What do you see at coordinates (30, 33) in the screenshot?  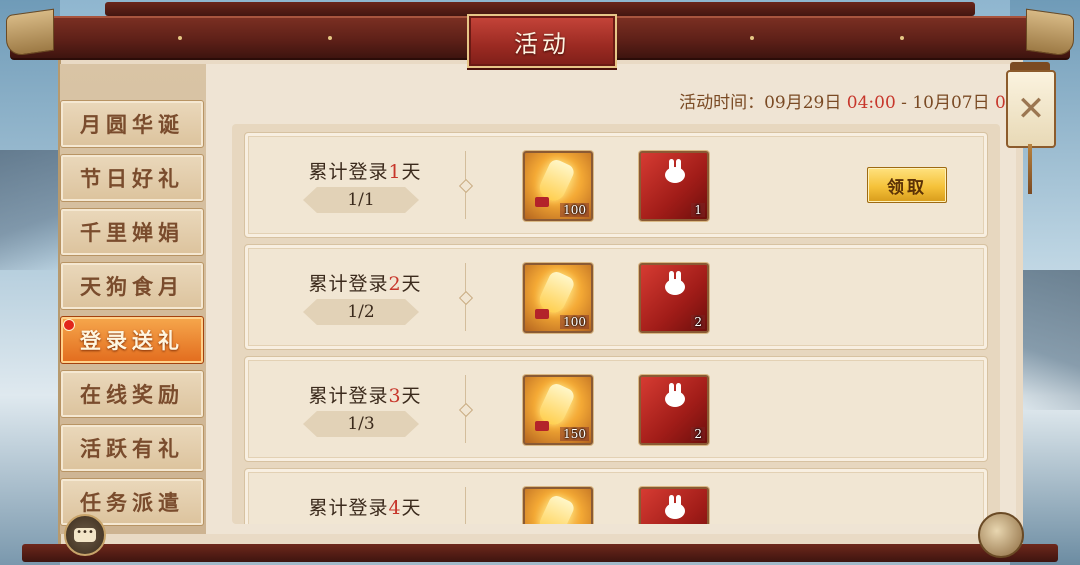 I see `beam-end-left` at bounding box center [30, 33].